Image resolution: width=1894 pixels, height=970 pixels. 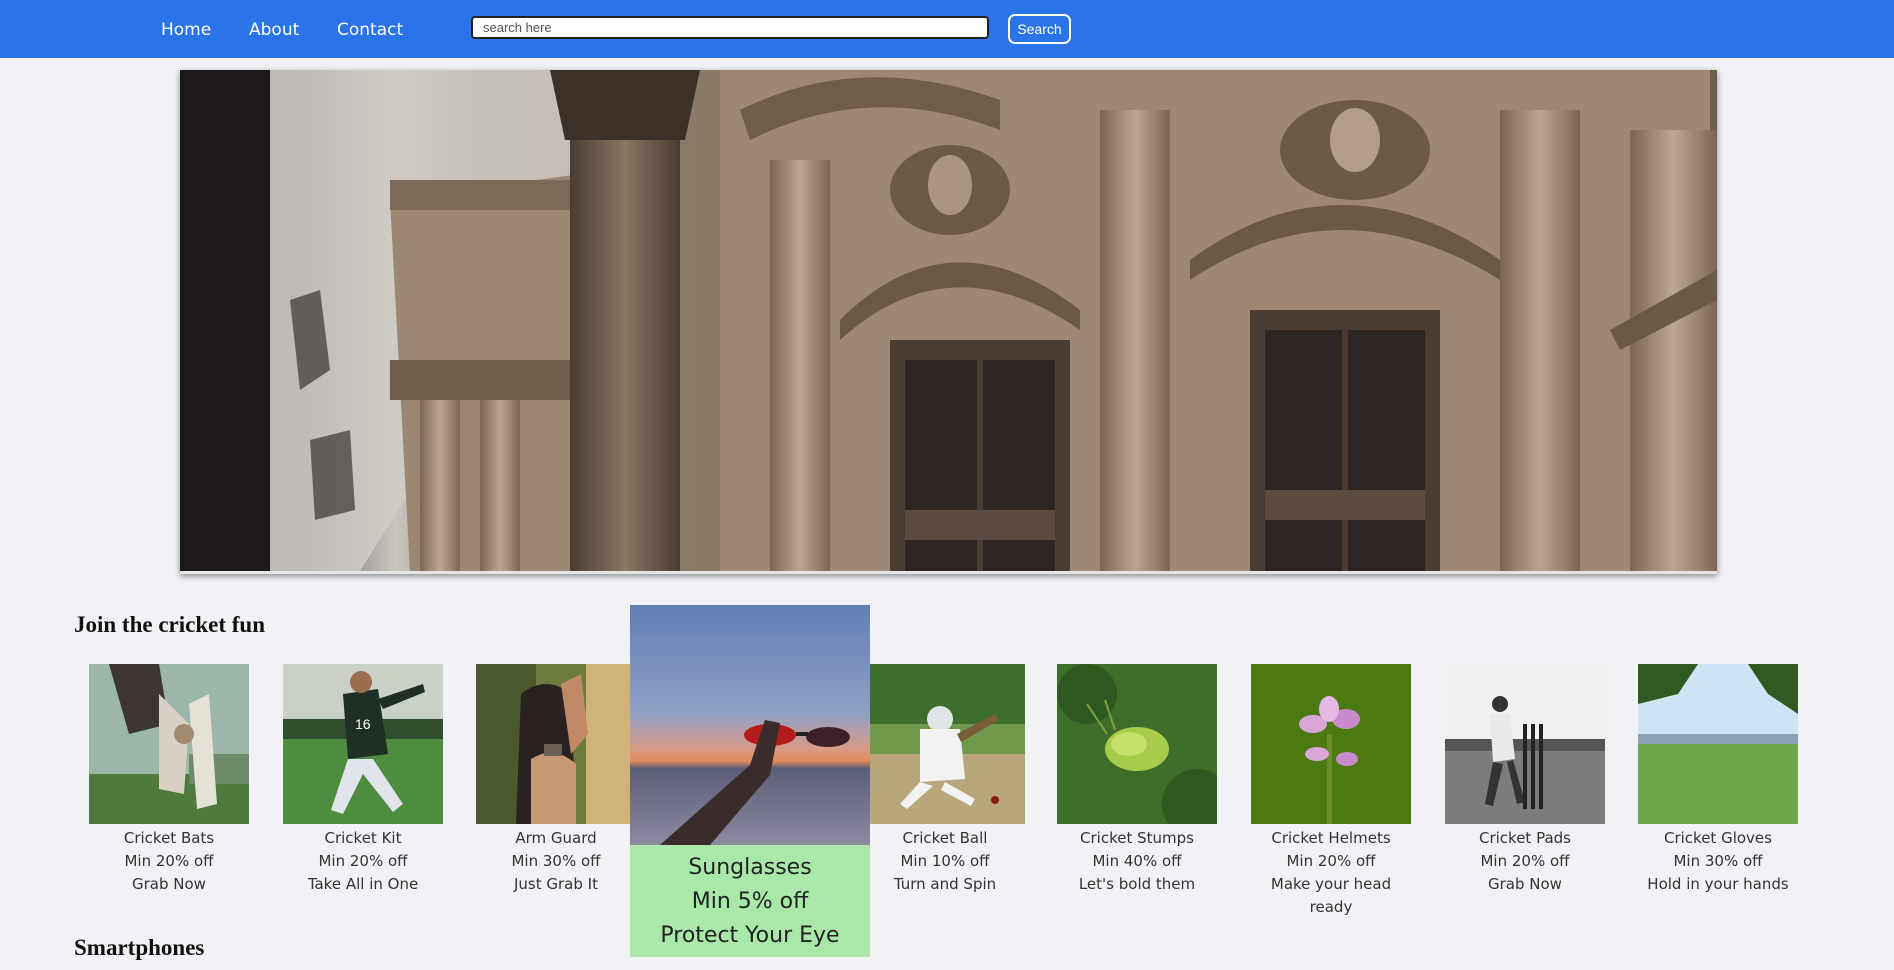 I want to click on product-tagline: Take All in One, so click(x=363, y=884).